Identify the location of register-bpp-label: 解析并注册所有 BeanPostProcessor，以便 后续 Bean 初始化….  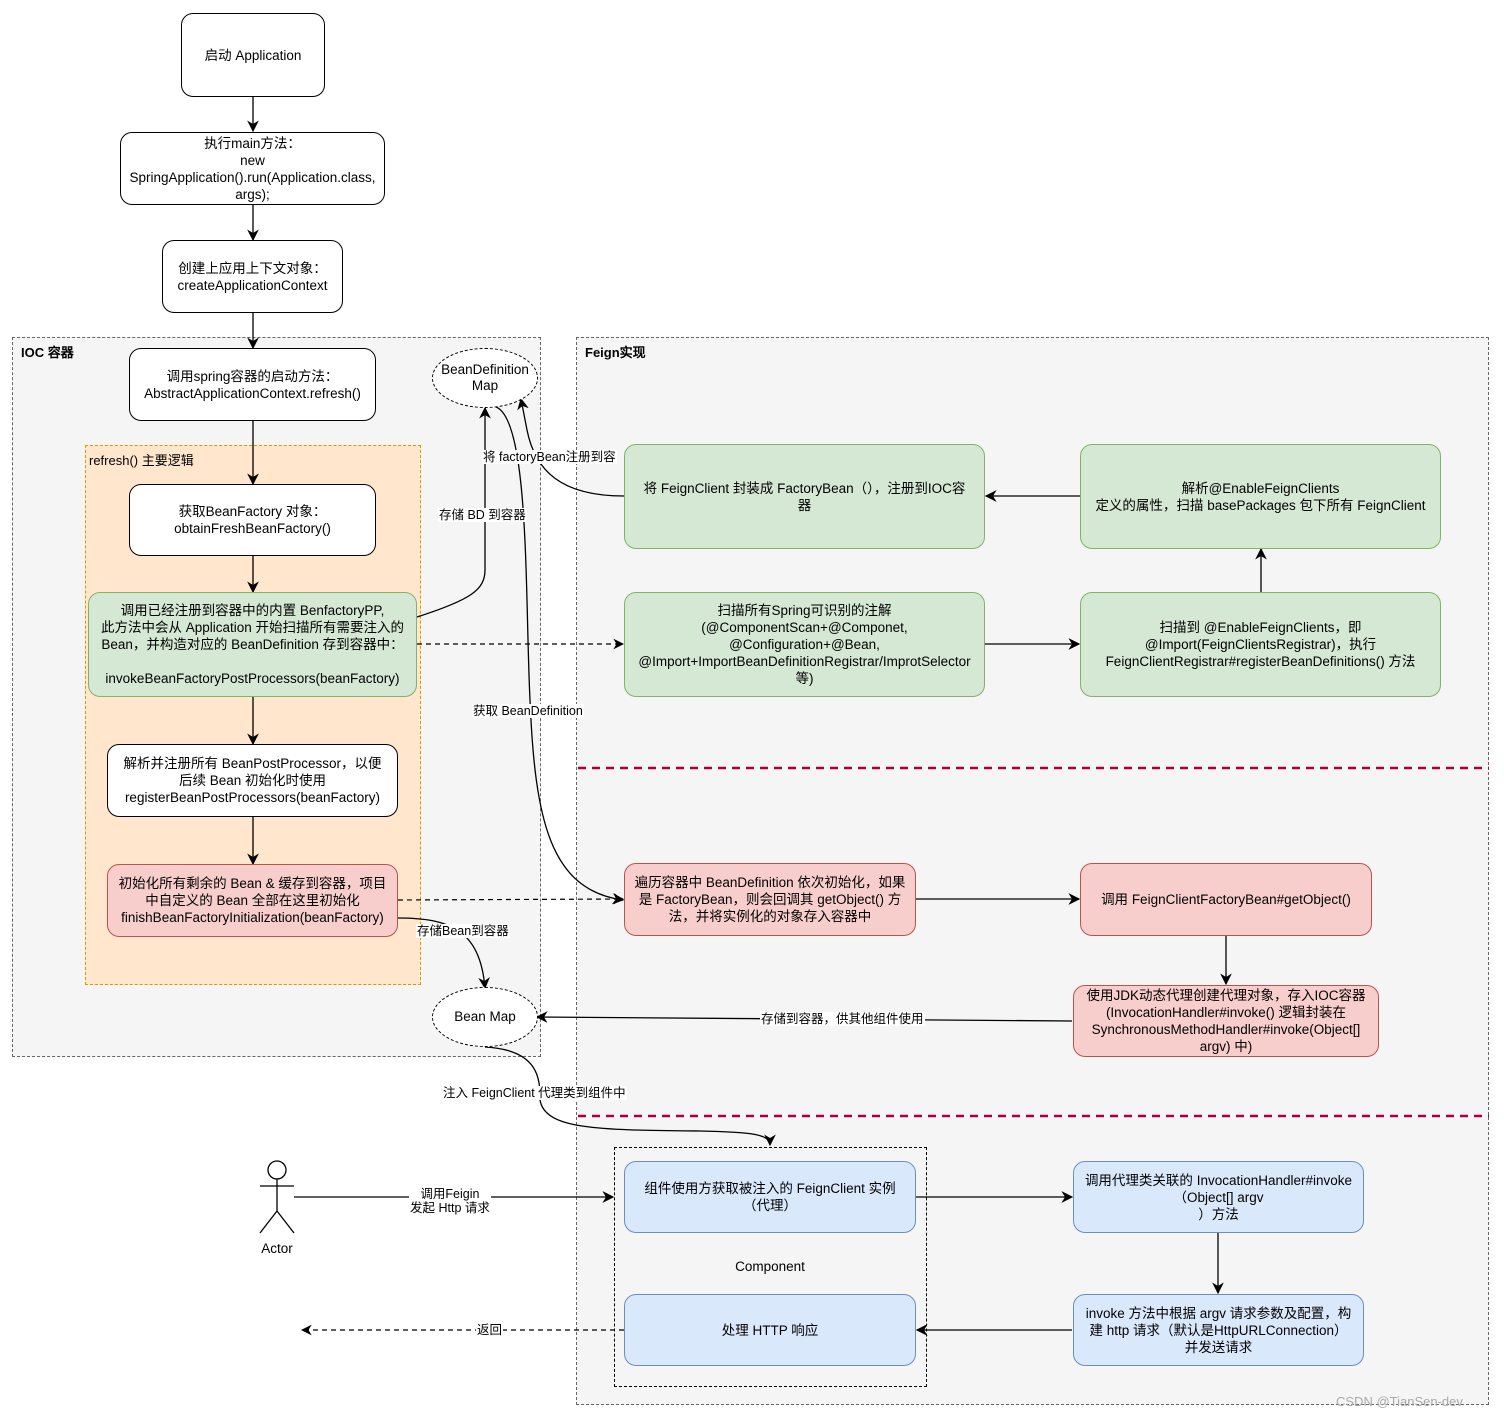
(252, 780).